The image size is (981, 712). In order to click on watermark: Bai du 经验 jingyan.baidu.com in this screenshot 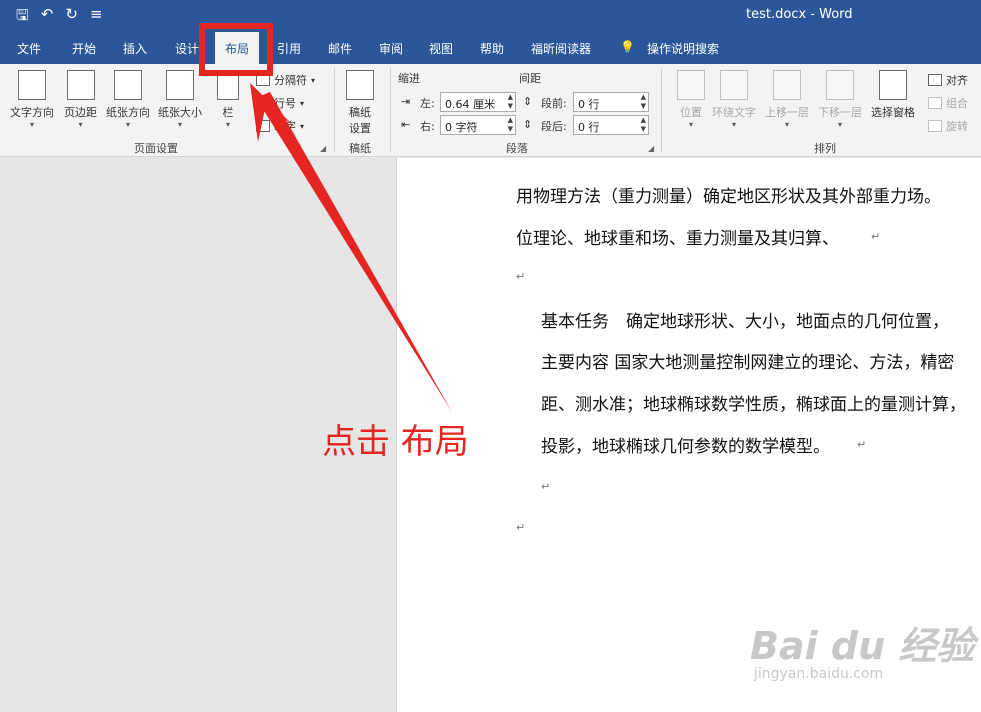, I will do `click(862, 654)`.